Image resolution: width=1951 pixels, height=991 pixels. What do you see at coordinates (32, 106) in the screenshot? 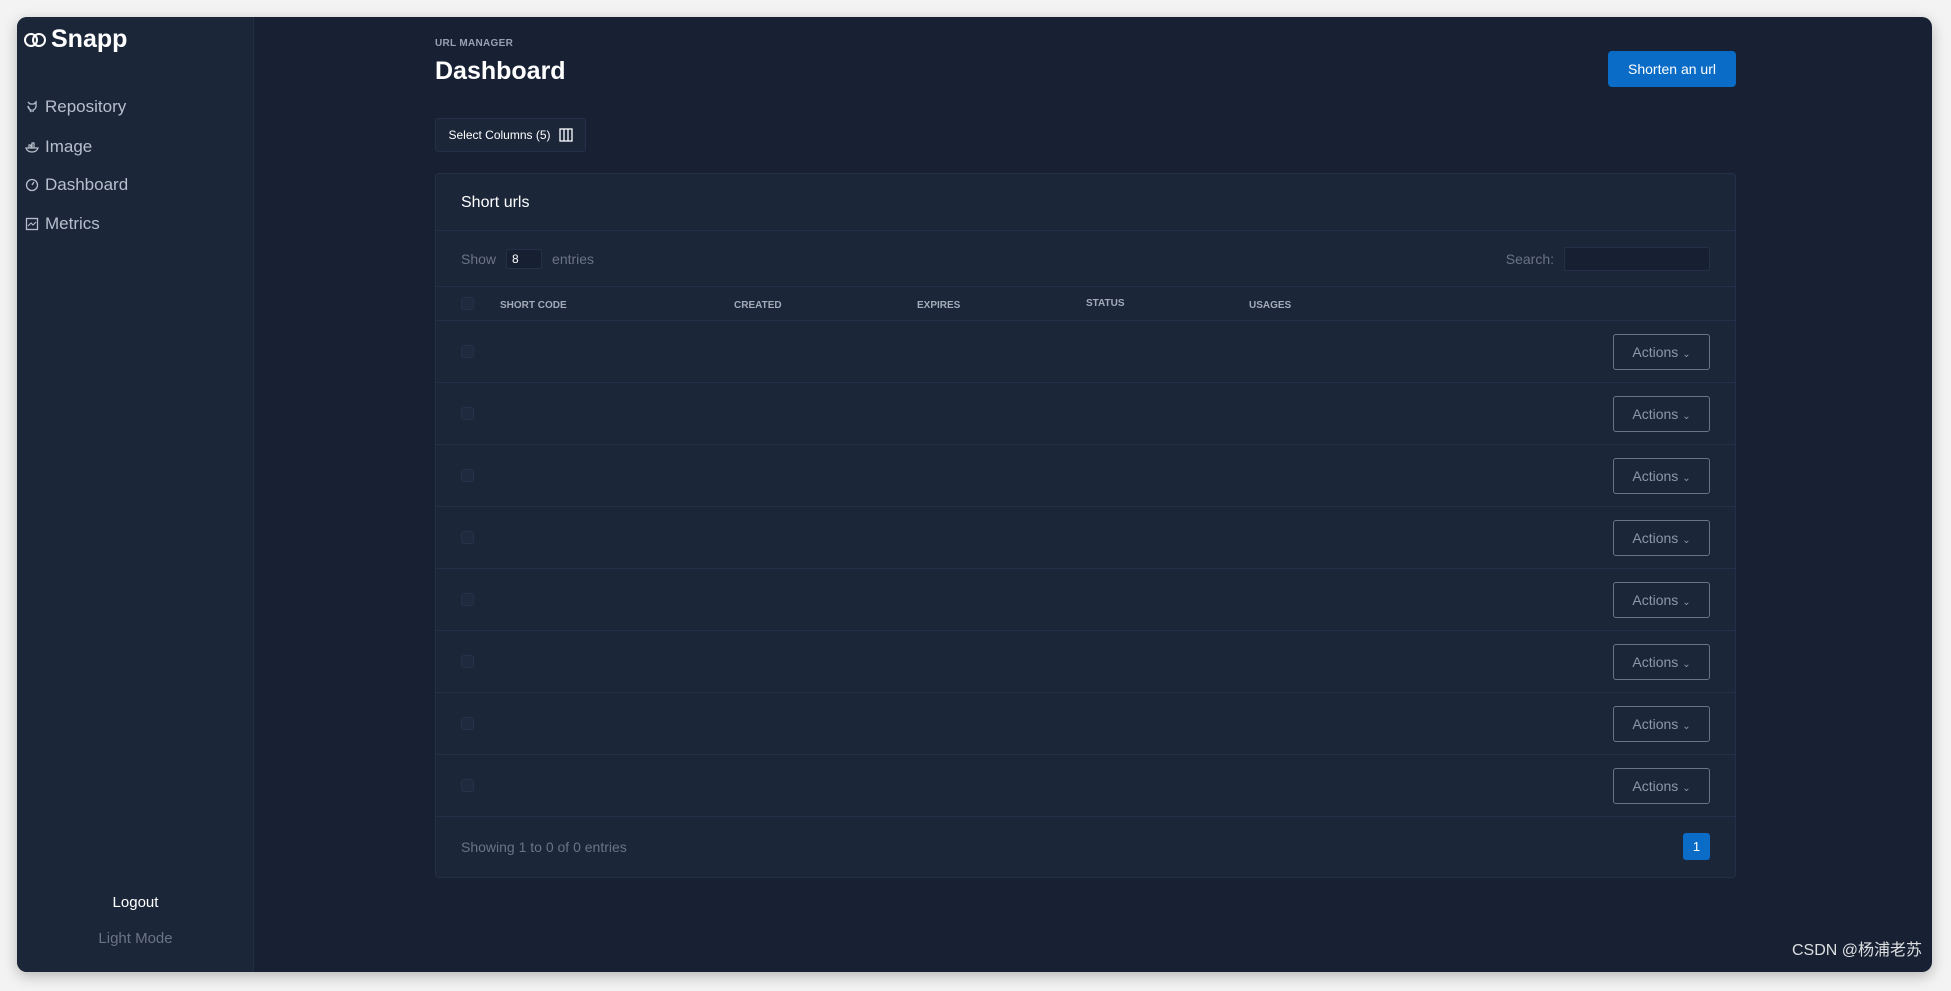
I see `github-icon` at bounding box center [32, 106].